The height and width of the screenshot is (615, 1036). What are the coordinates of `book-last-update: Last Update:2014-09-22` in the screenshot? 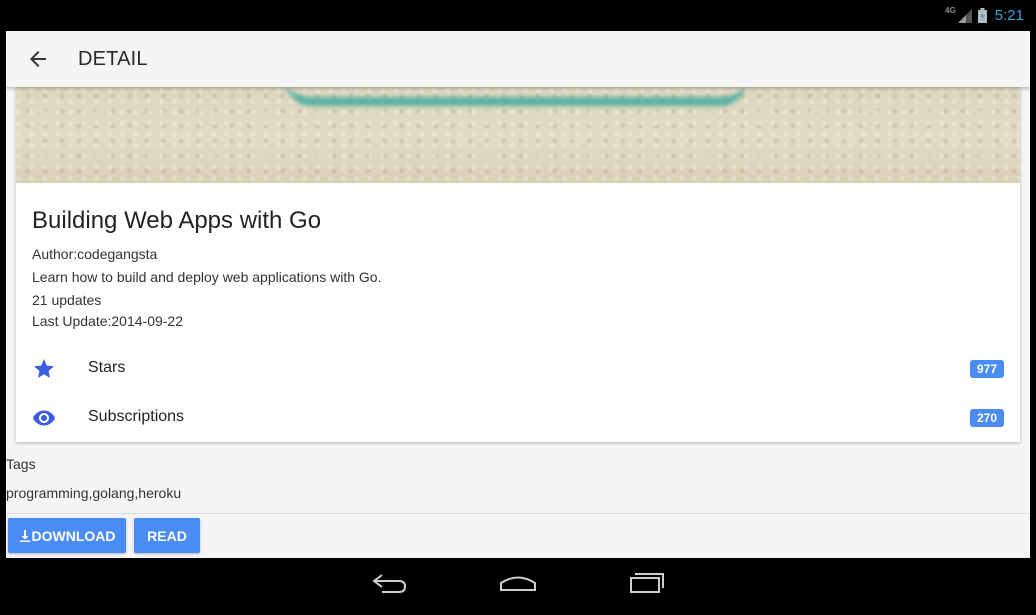 It's located at (107, 321).